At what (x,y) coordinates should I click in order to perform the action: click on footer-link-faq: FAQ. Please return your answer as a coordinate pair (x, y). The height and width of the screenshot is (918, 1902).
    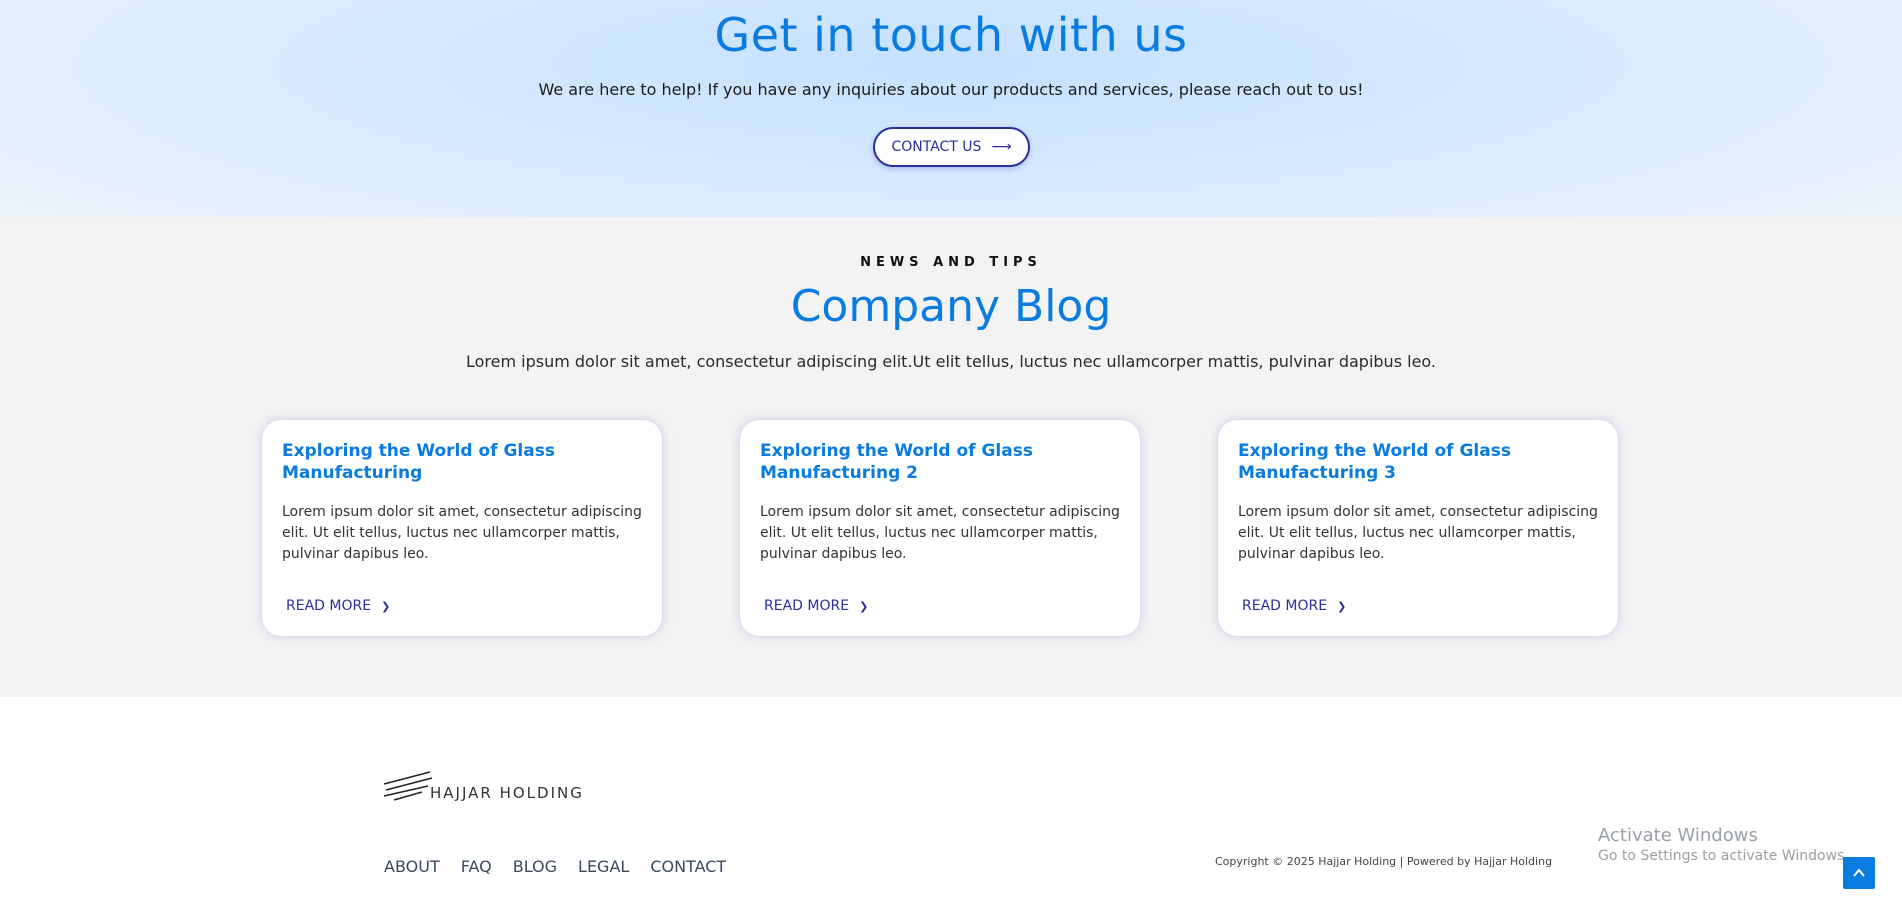
    Looking at the image, I should click on (476, 866).